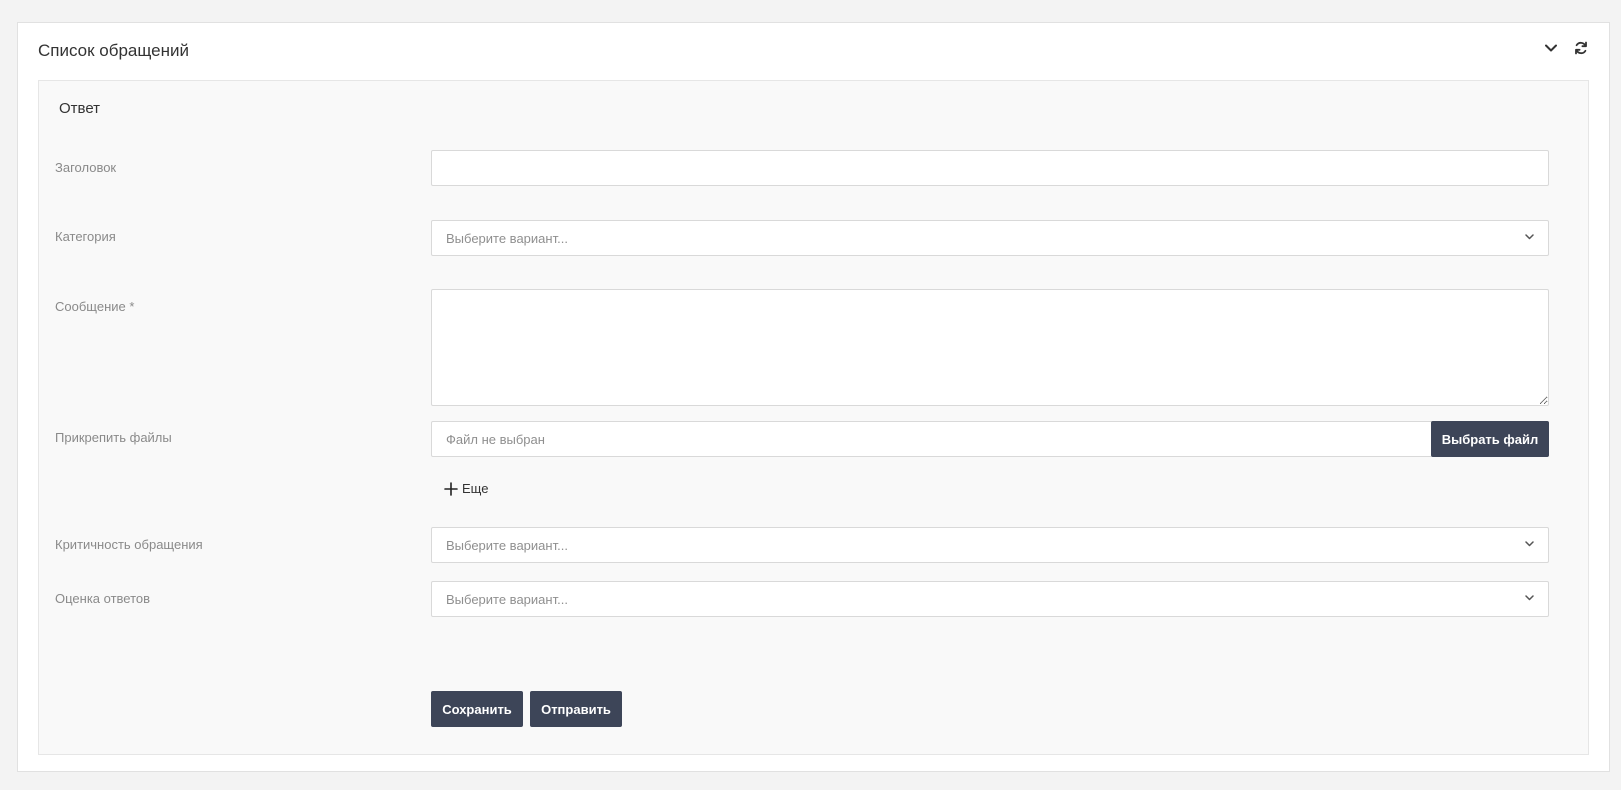 The image size is (1621, 790). Describe the element at coordinates (990, 439) in the screenshot. I see `file-field: Файл не выбран Выбрать файл` at that location.